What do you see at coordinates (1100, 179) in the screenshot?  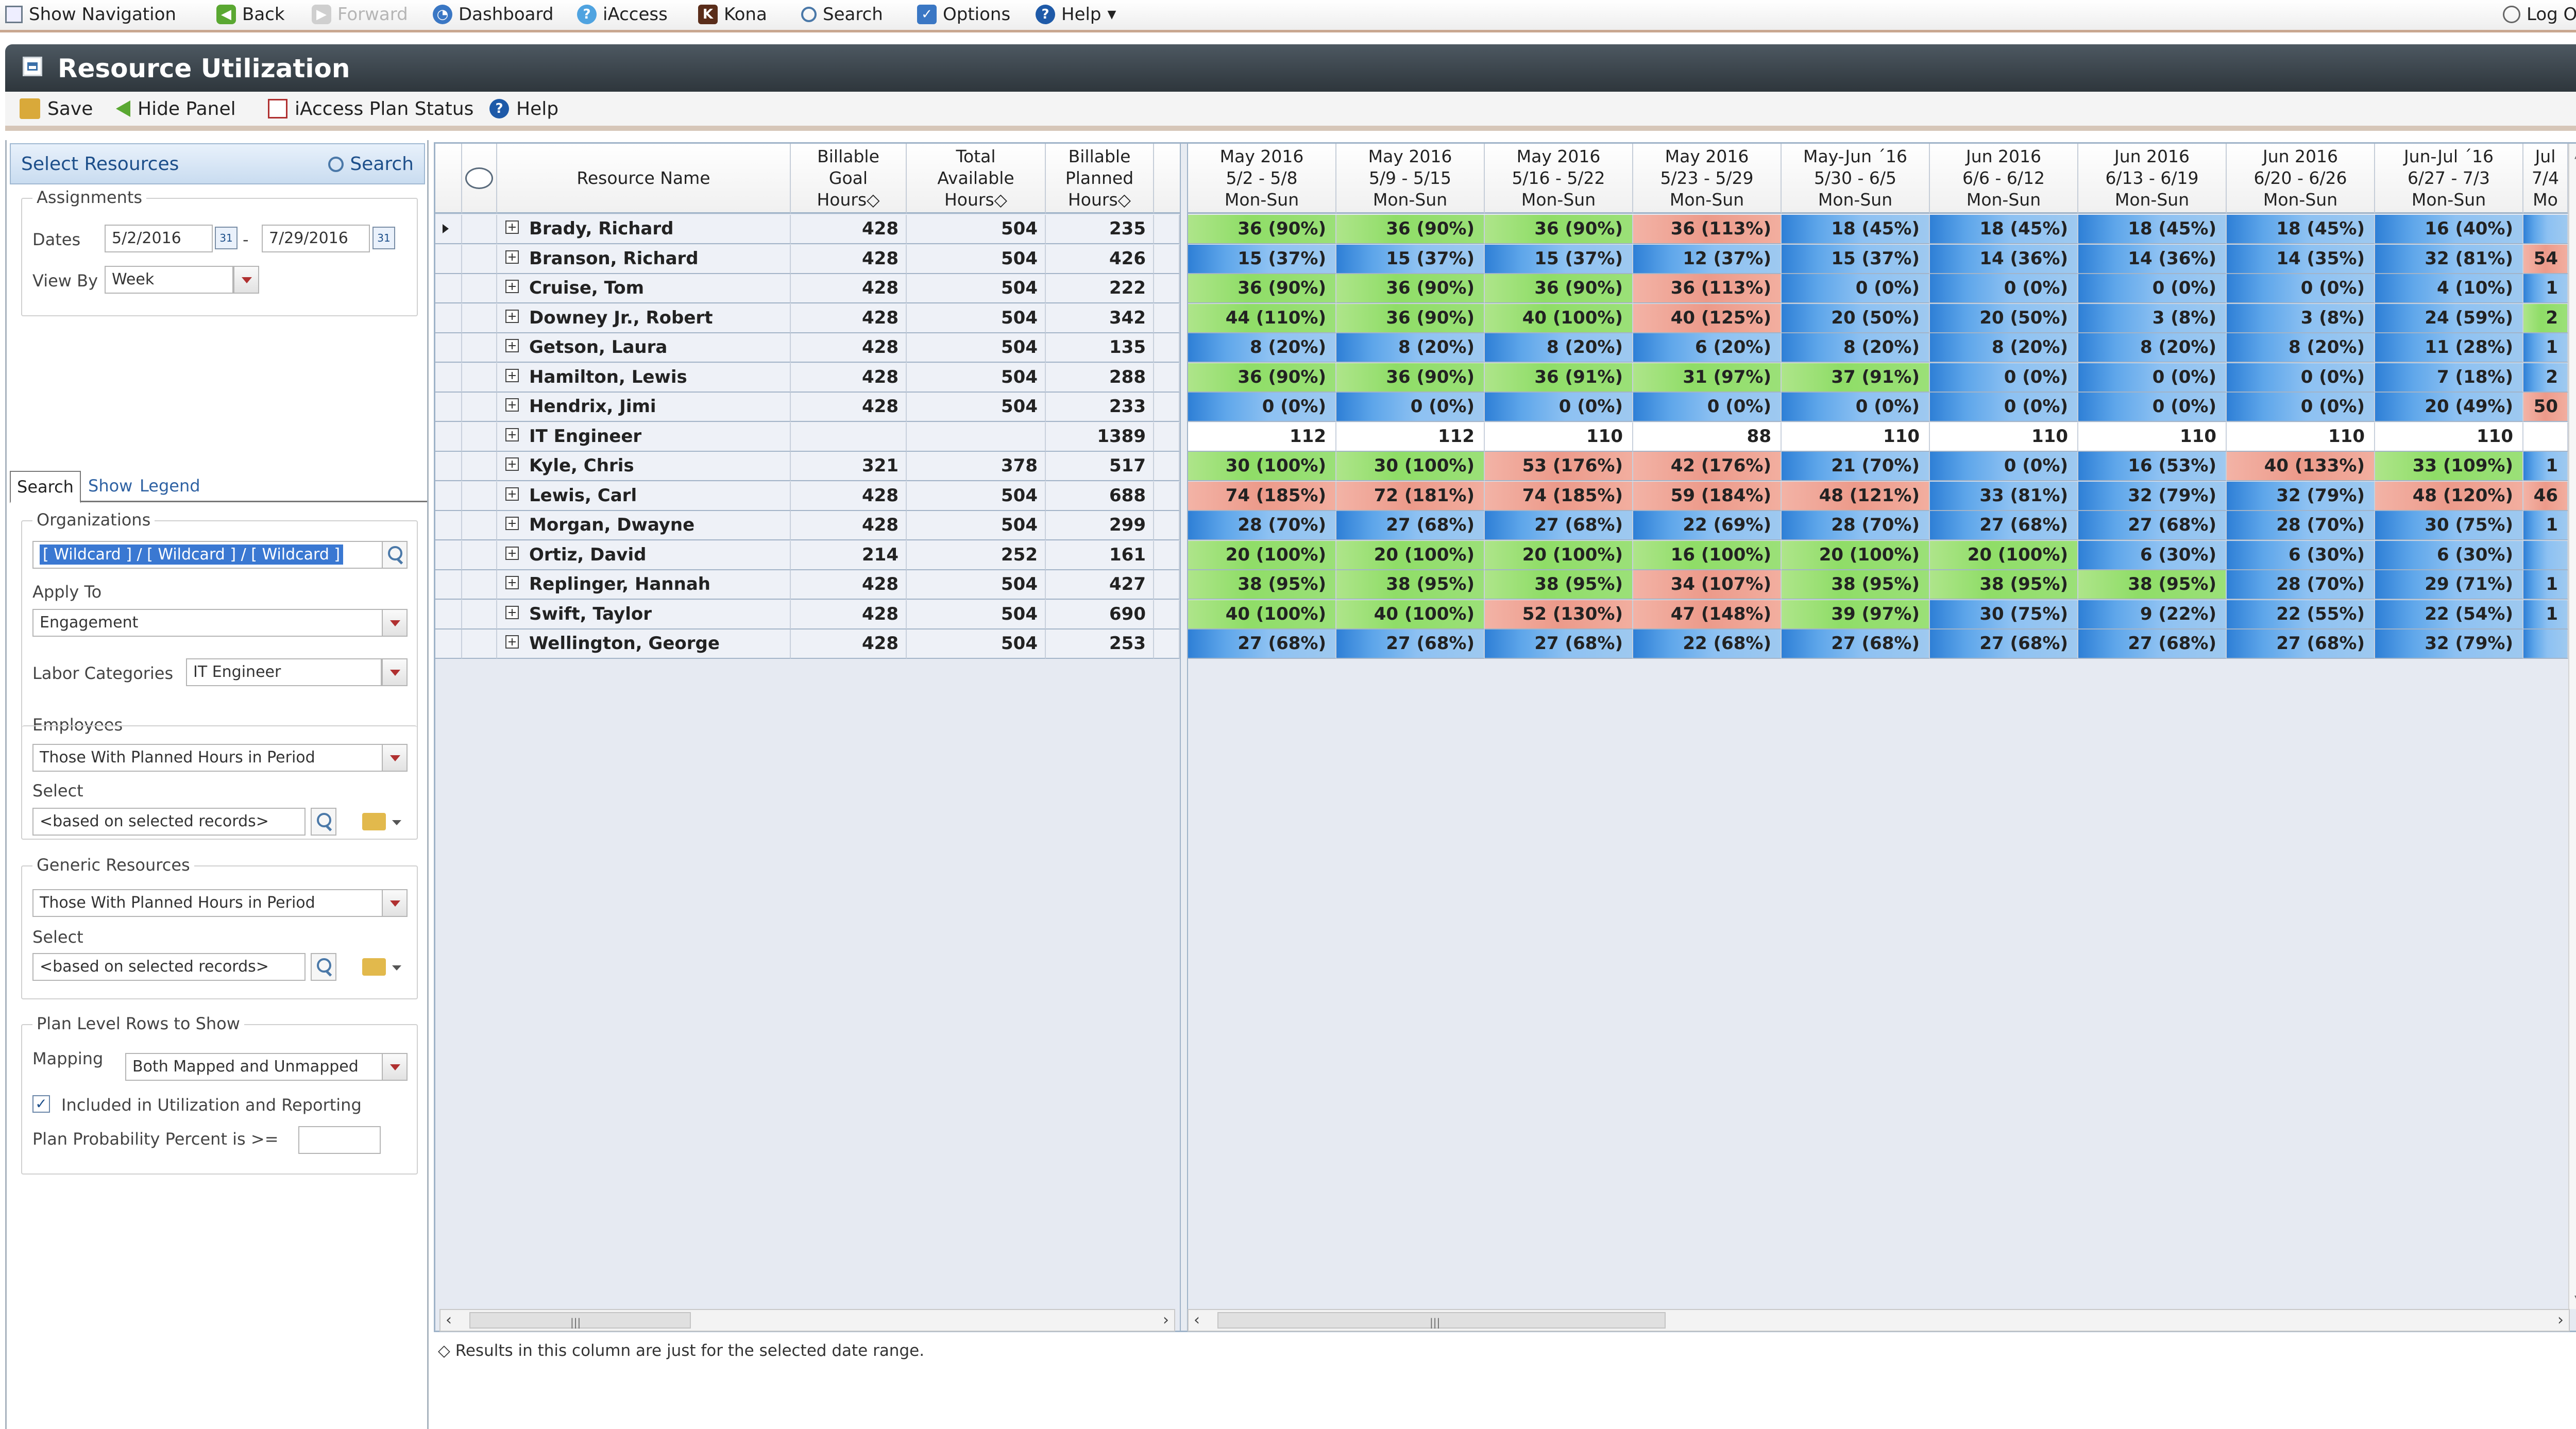 I see `planned-hours-header: Billable Planned Hours◇` at bounding box center [1100, 179].